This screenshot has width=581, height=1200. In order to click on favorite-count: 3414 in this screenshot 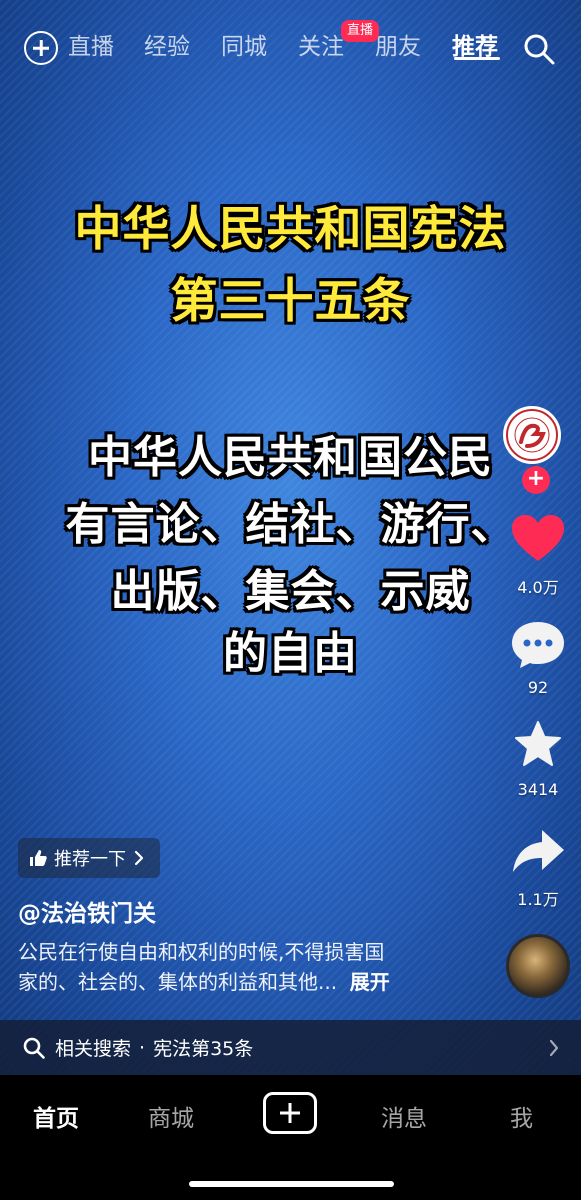, I will do `click(538, 789)`.